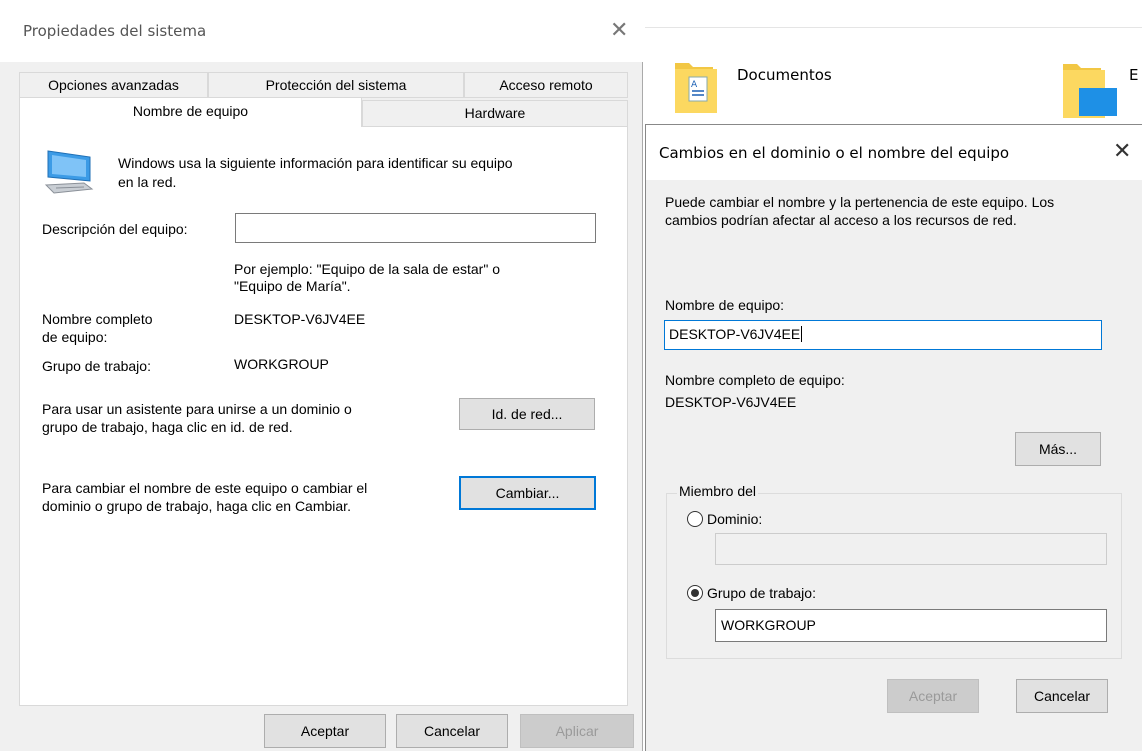 This screenshot has width=1142, height=751. What do you see at coordinates (115, 31) in the screenshot?
I see `dialog-title: Propiedades del sistema` at bounding box center [115, 31].